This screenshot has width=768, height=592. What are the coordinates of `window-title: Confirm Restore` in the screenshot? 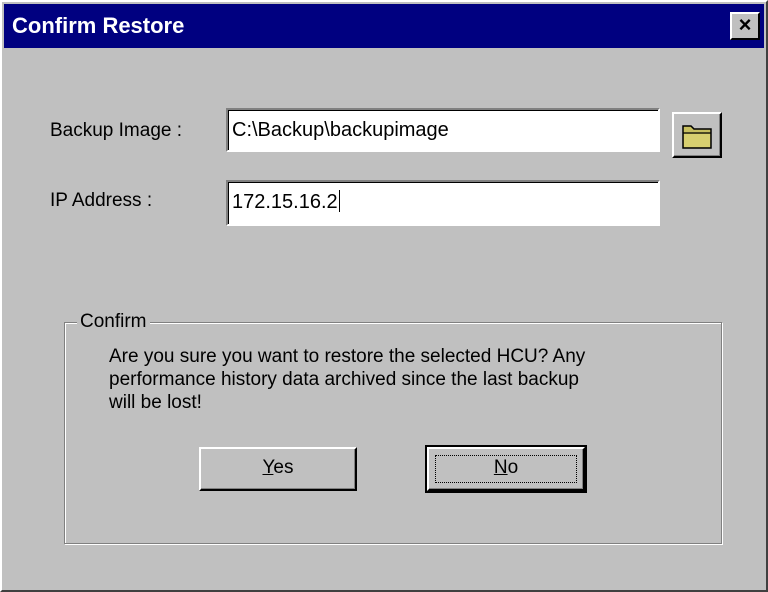 It's located at (98, 25).